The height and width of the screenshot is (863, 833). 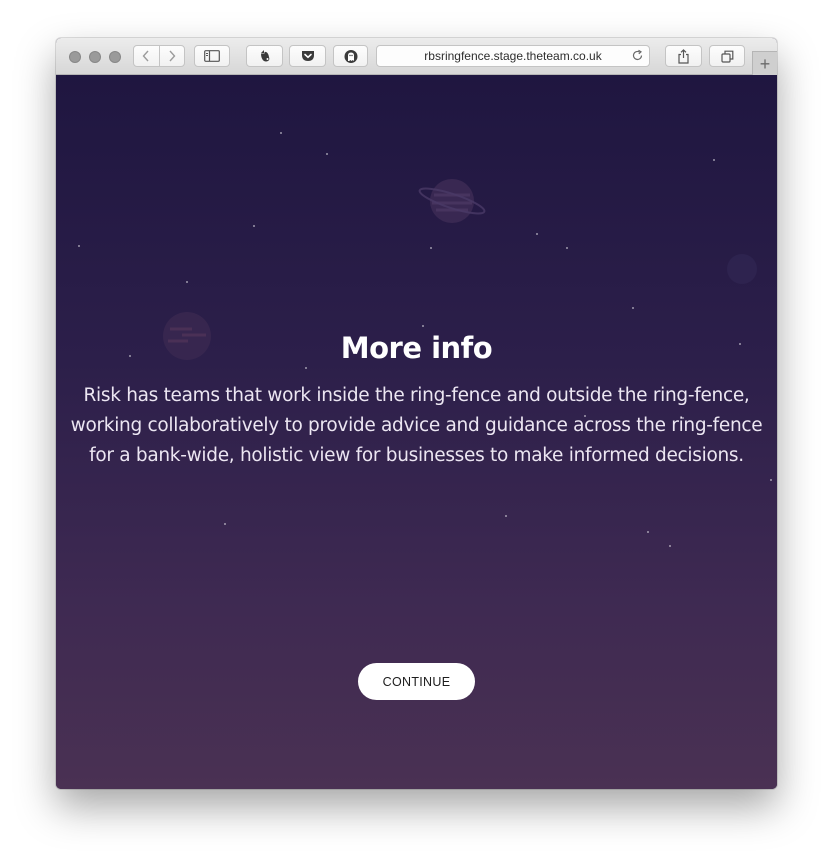 I want to click on pocket-extension-button, so click(x=307, y=56).